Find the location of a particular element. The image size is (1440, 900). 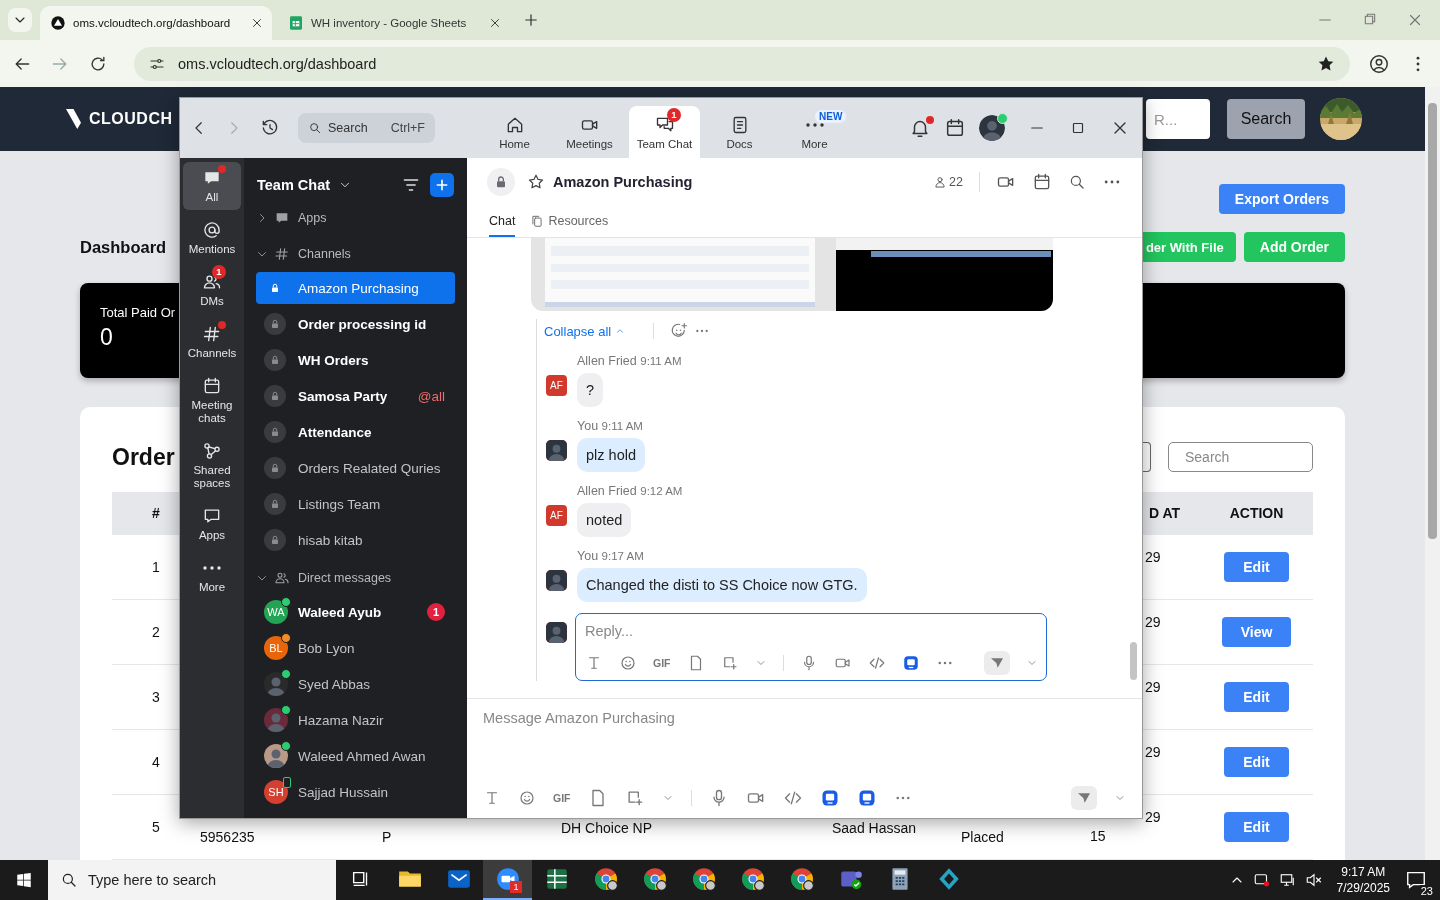

speaker-muted-icon is located at coordinates (1313, 880).